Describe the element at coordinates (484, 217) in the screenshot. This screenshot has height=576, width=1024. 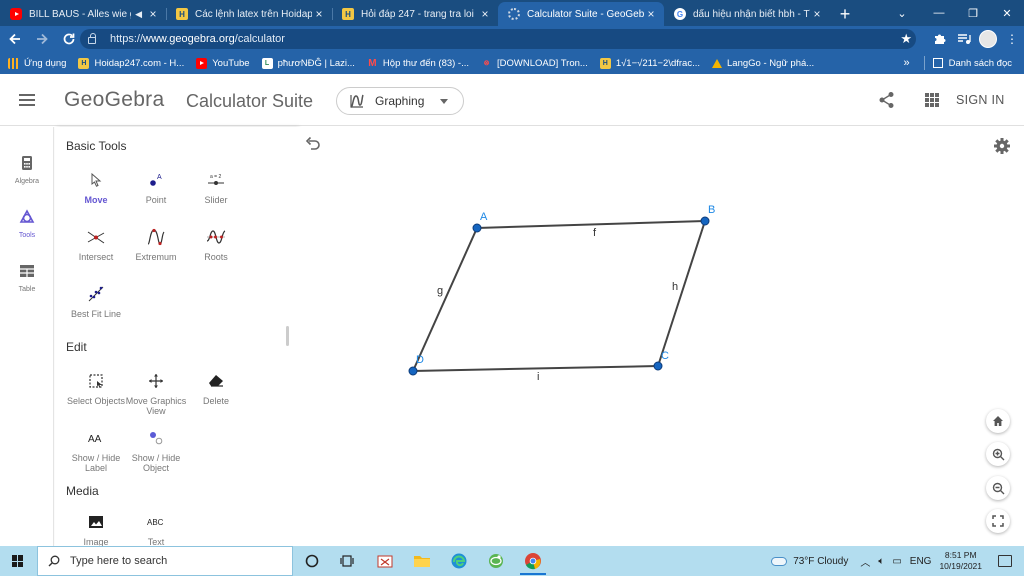
I see `point-label-A: A` at that location.